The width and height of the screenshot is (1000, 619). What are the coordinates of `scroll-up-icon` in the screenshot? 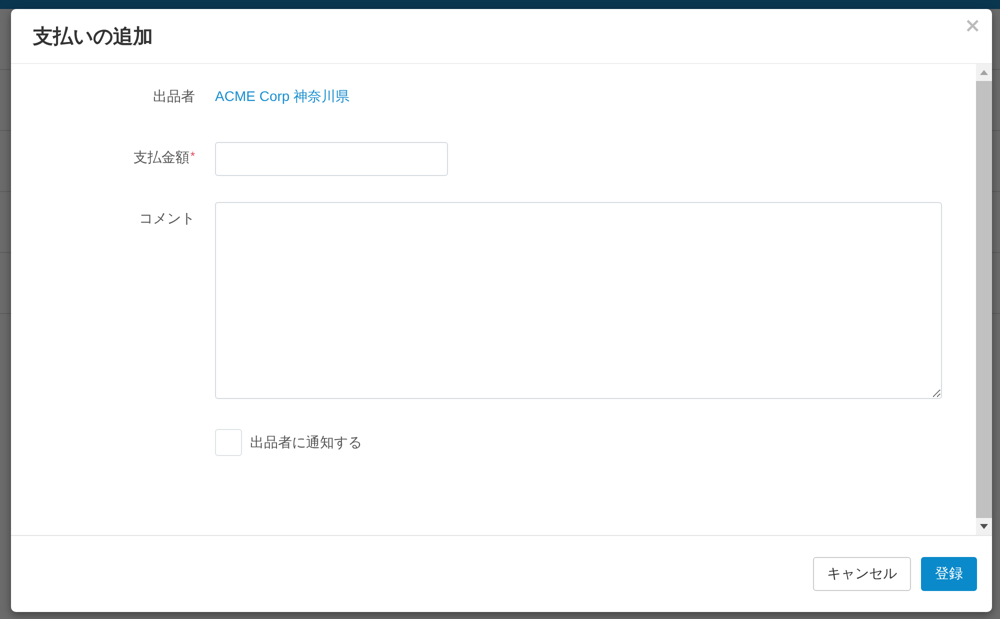 It's located at (984, 72).